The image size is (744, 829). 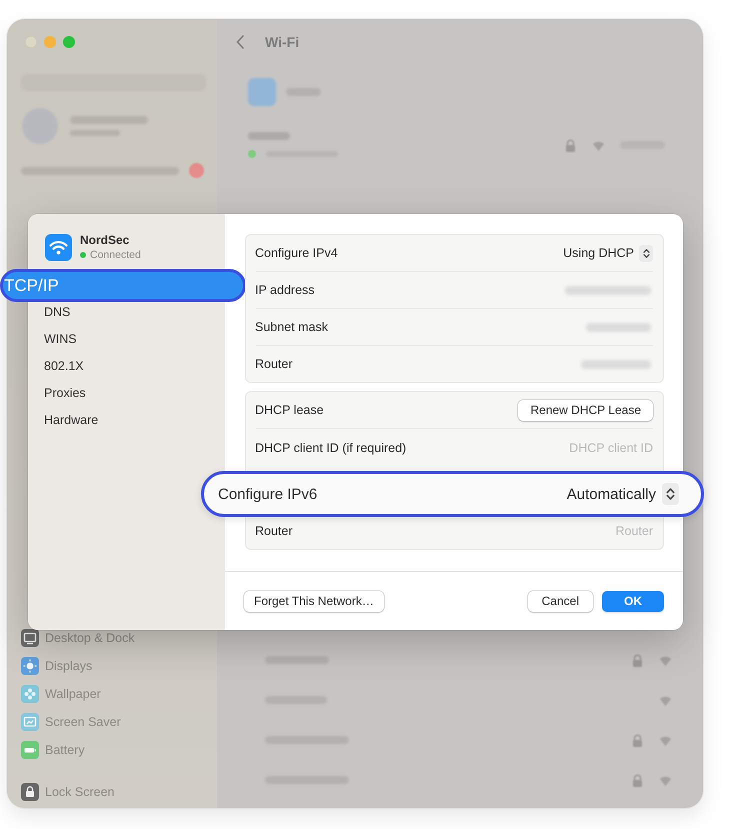 What do you see at coordinates (105, 240) in the screenshot?
I see `network-name: NordSec` at bounding box center [105, 240].